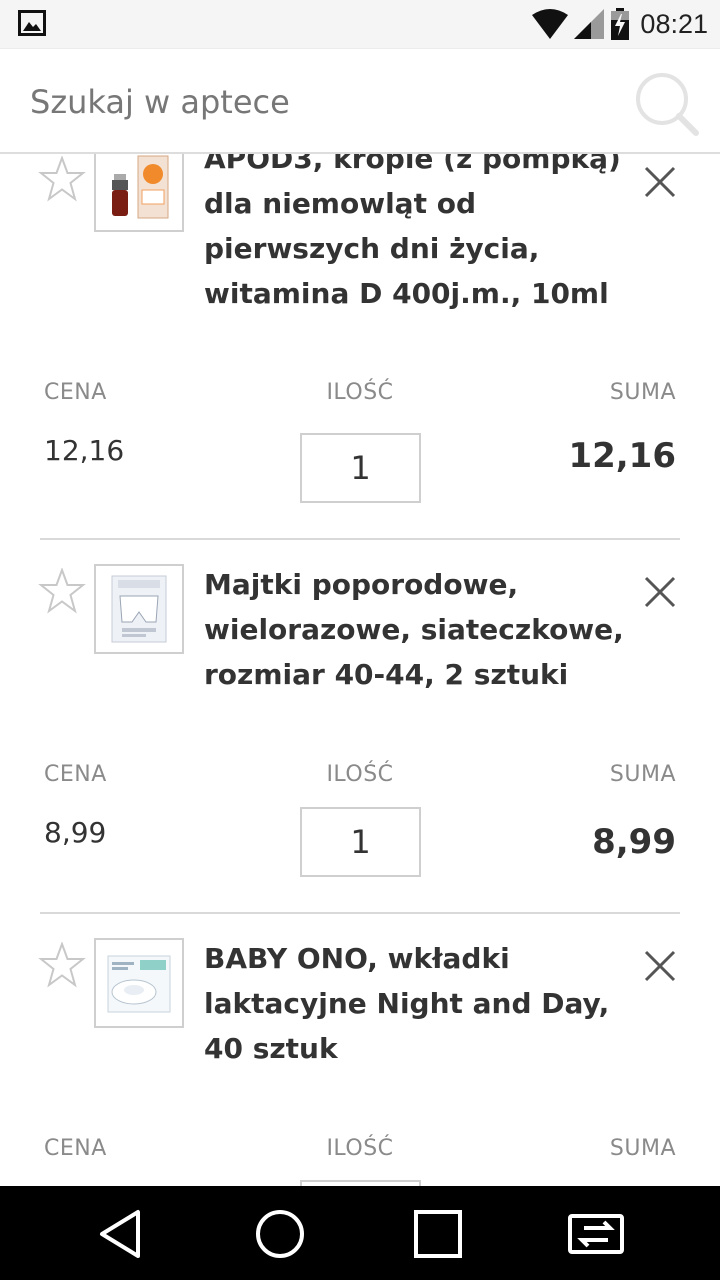 This screenshot has width=720, height=1280. Describe the element at coordinates (550, 24) in the screenshot. I see `wifi-icon` at that location.